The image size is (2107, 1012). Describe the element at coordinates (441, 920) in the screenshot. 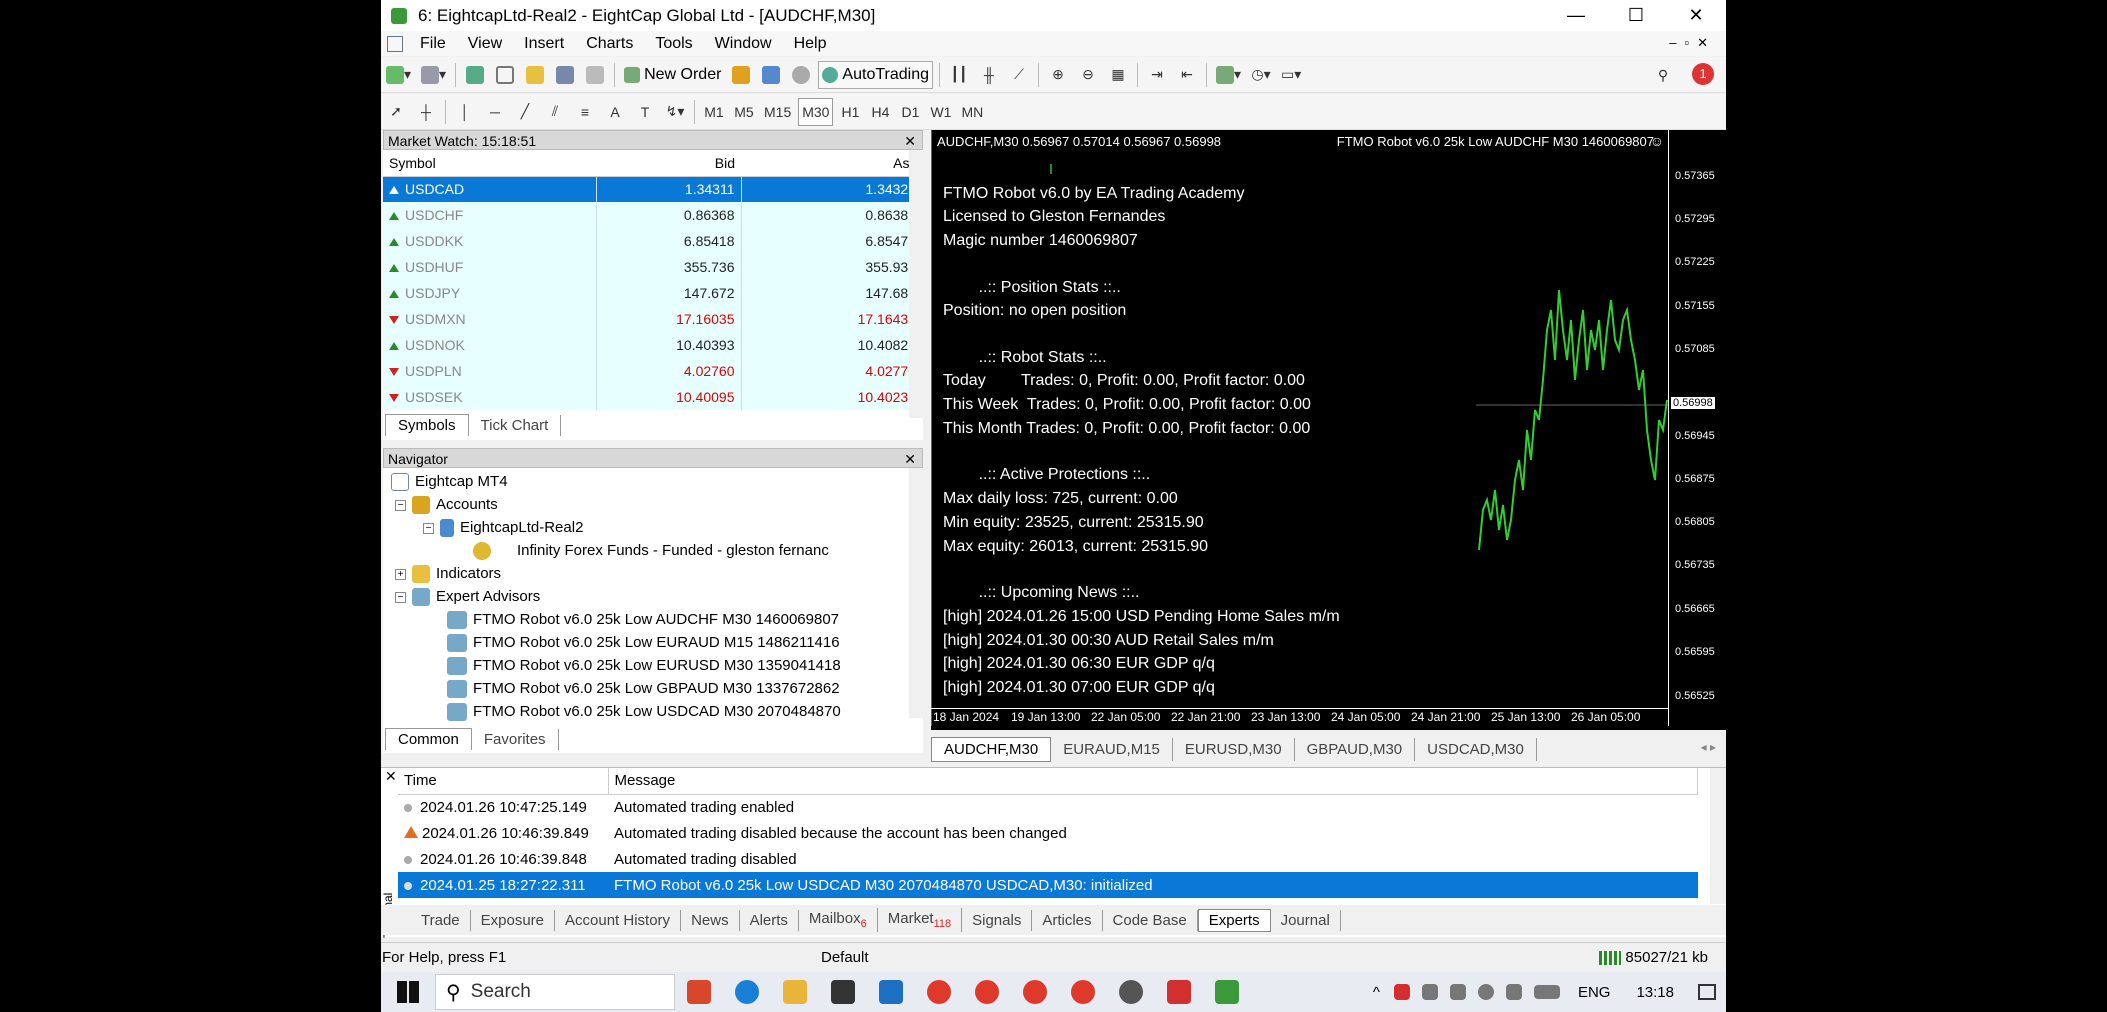

I see `tab-trade: Trade` at that location.